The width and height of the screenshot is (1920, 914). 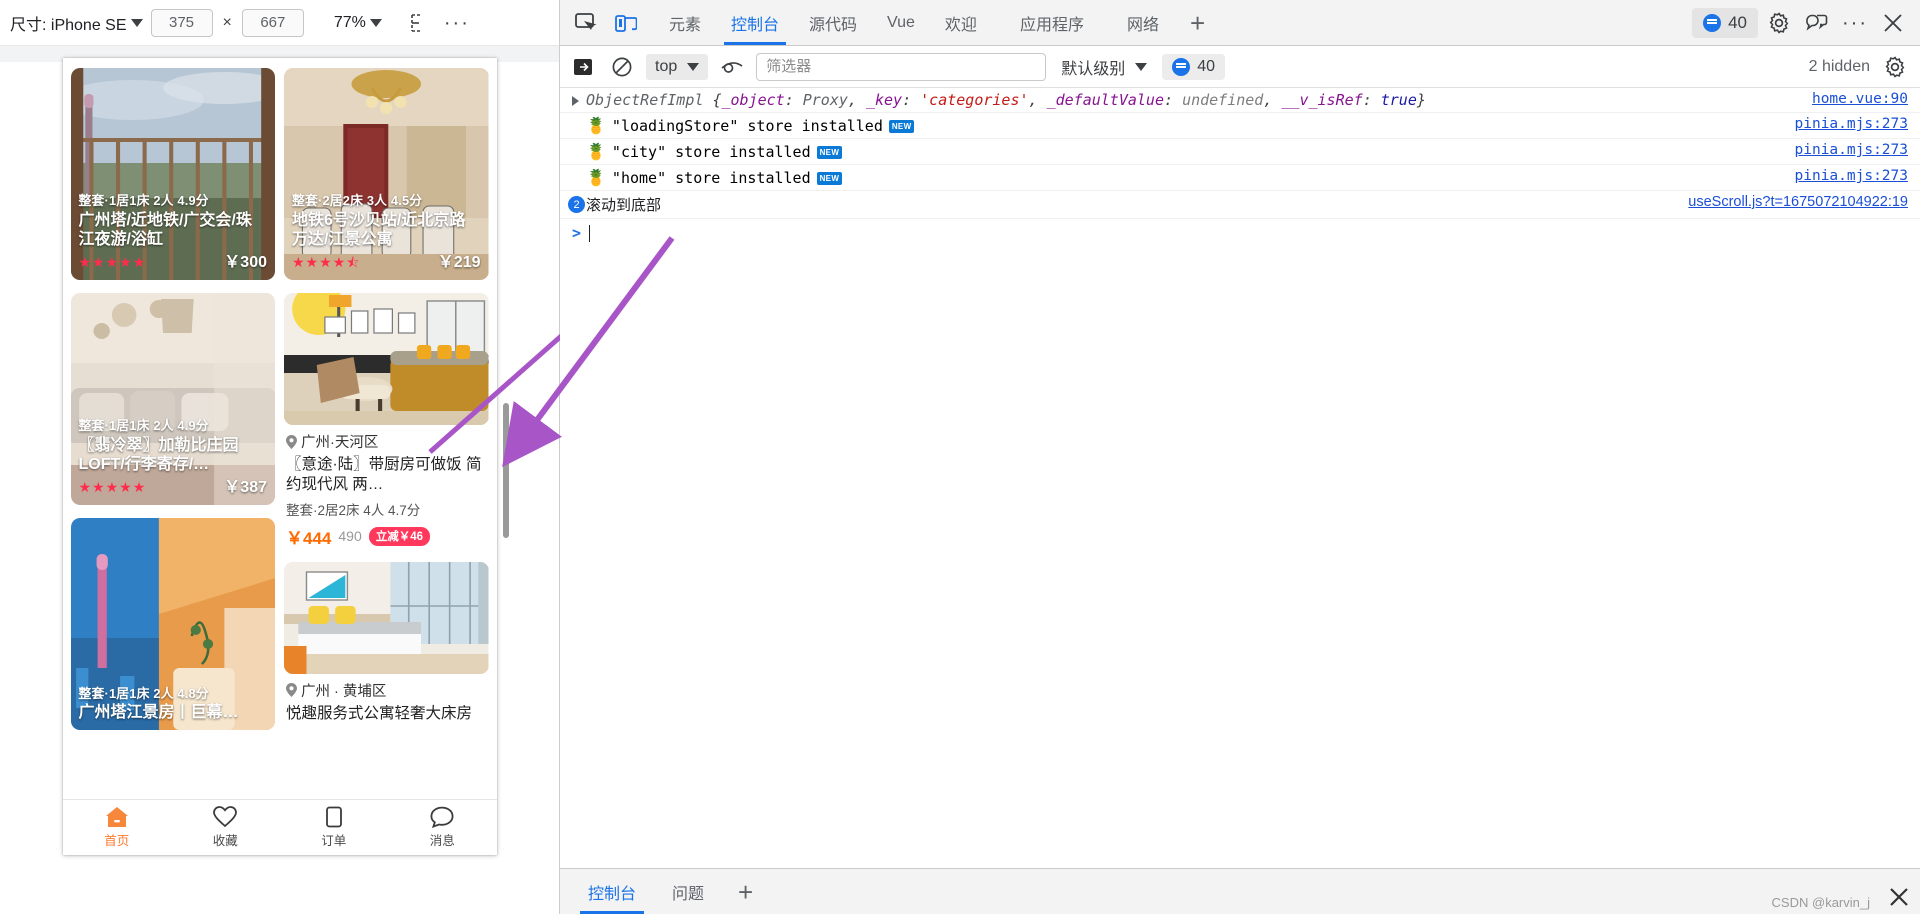 I want to click on console-message-pinia: 🍍 "home" store installed NEW pinia.mjs:273, so click(x=1240, y=178).